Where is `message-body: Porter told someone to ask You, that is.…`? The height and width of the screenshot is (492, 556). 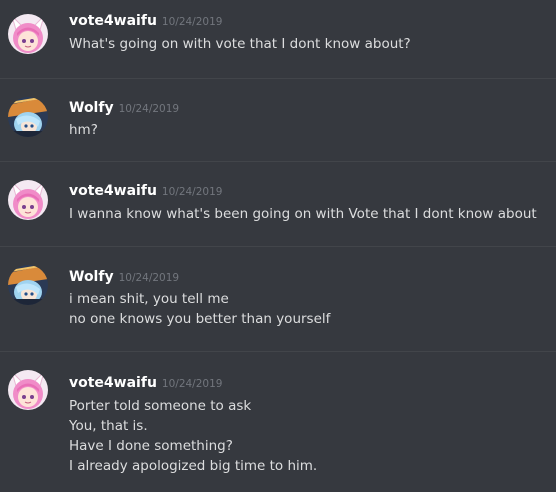 message-body: Porter told someone to ask You, that is.… is located at coordinates (308, 436).